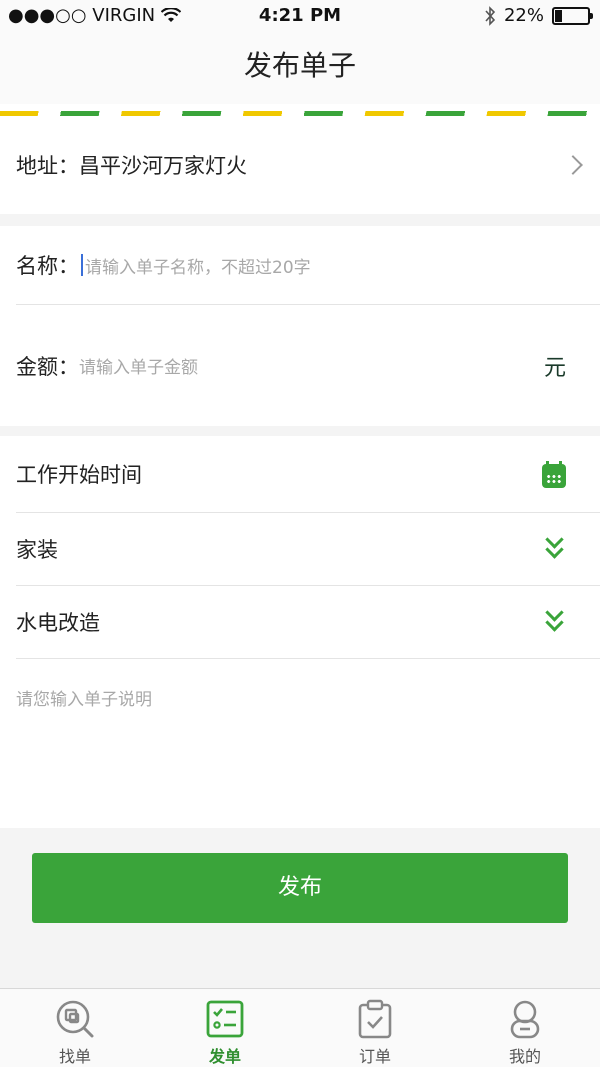 The width and height of the screenshot is (600, 1067). What do you see at coordinates (74, 1056) in the screenshot?
I see `tab-label: 找单` at bounding box center [74, 1056].